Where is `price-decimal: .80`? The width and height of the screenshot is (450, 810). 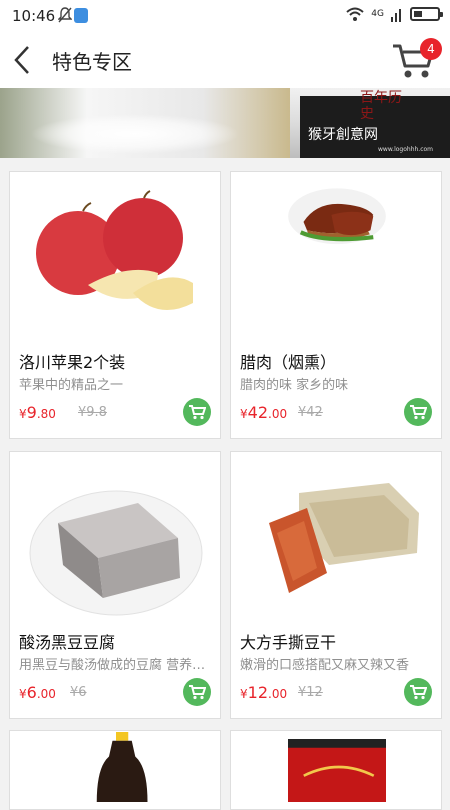 price-decimal: .80 is located at coordinates (46, 414).